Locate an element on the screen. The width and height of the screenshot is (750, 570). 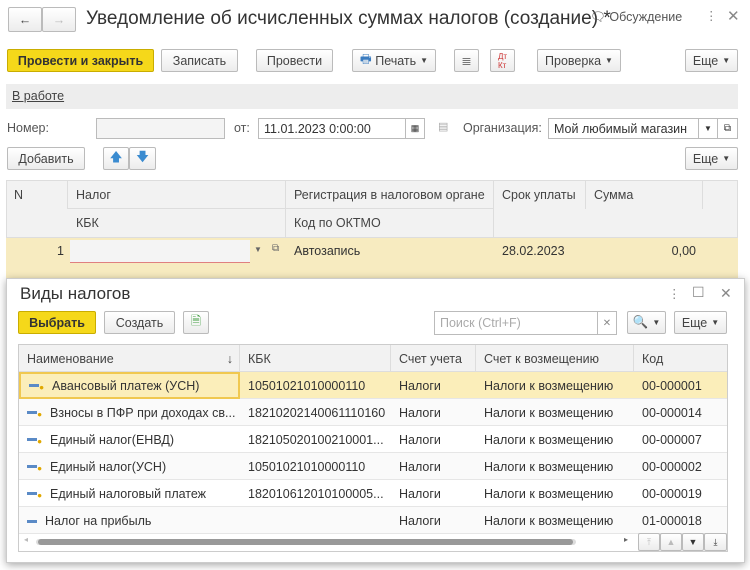
create-copy-button: 🗎 is located at coordinates (196, 322).